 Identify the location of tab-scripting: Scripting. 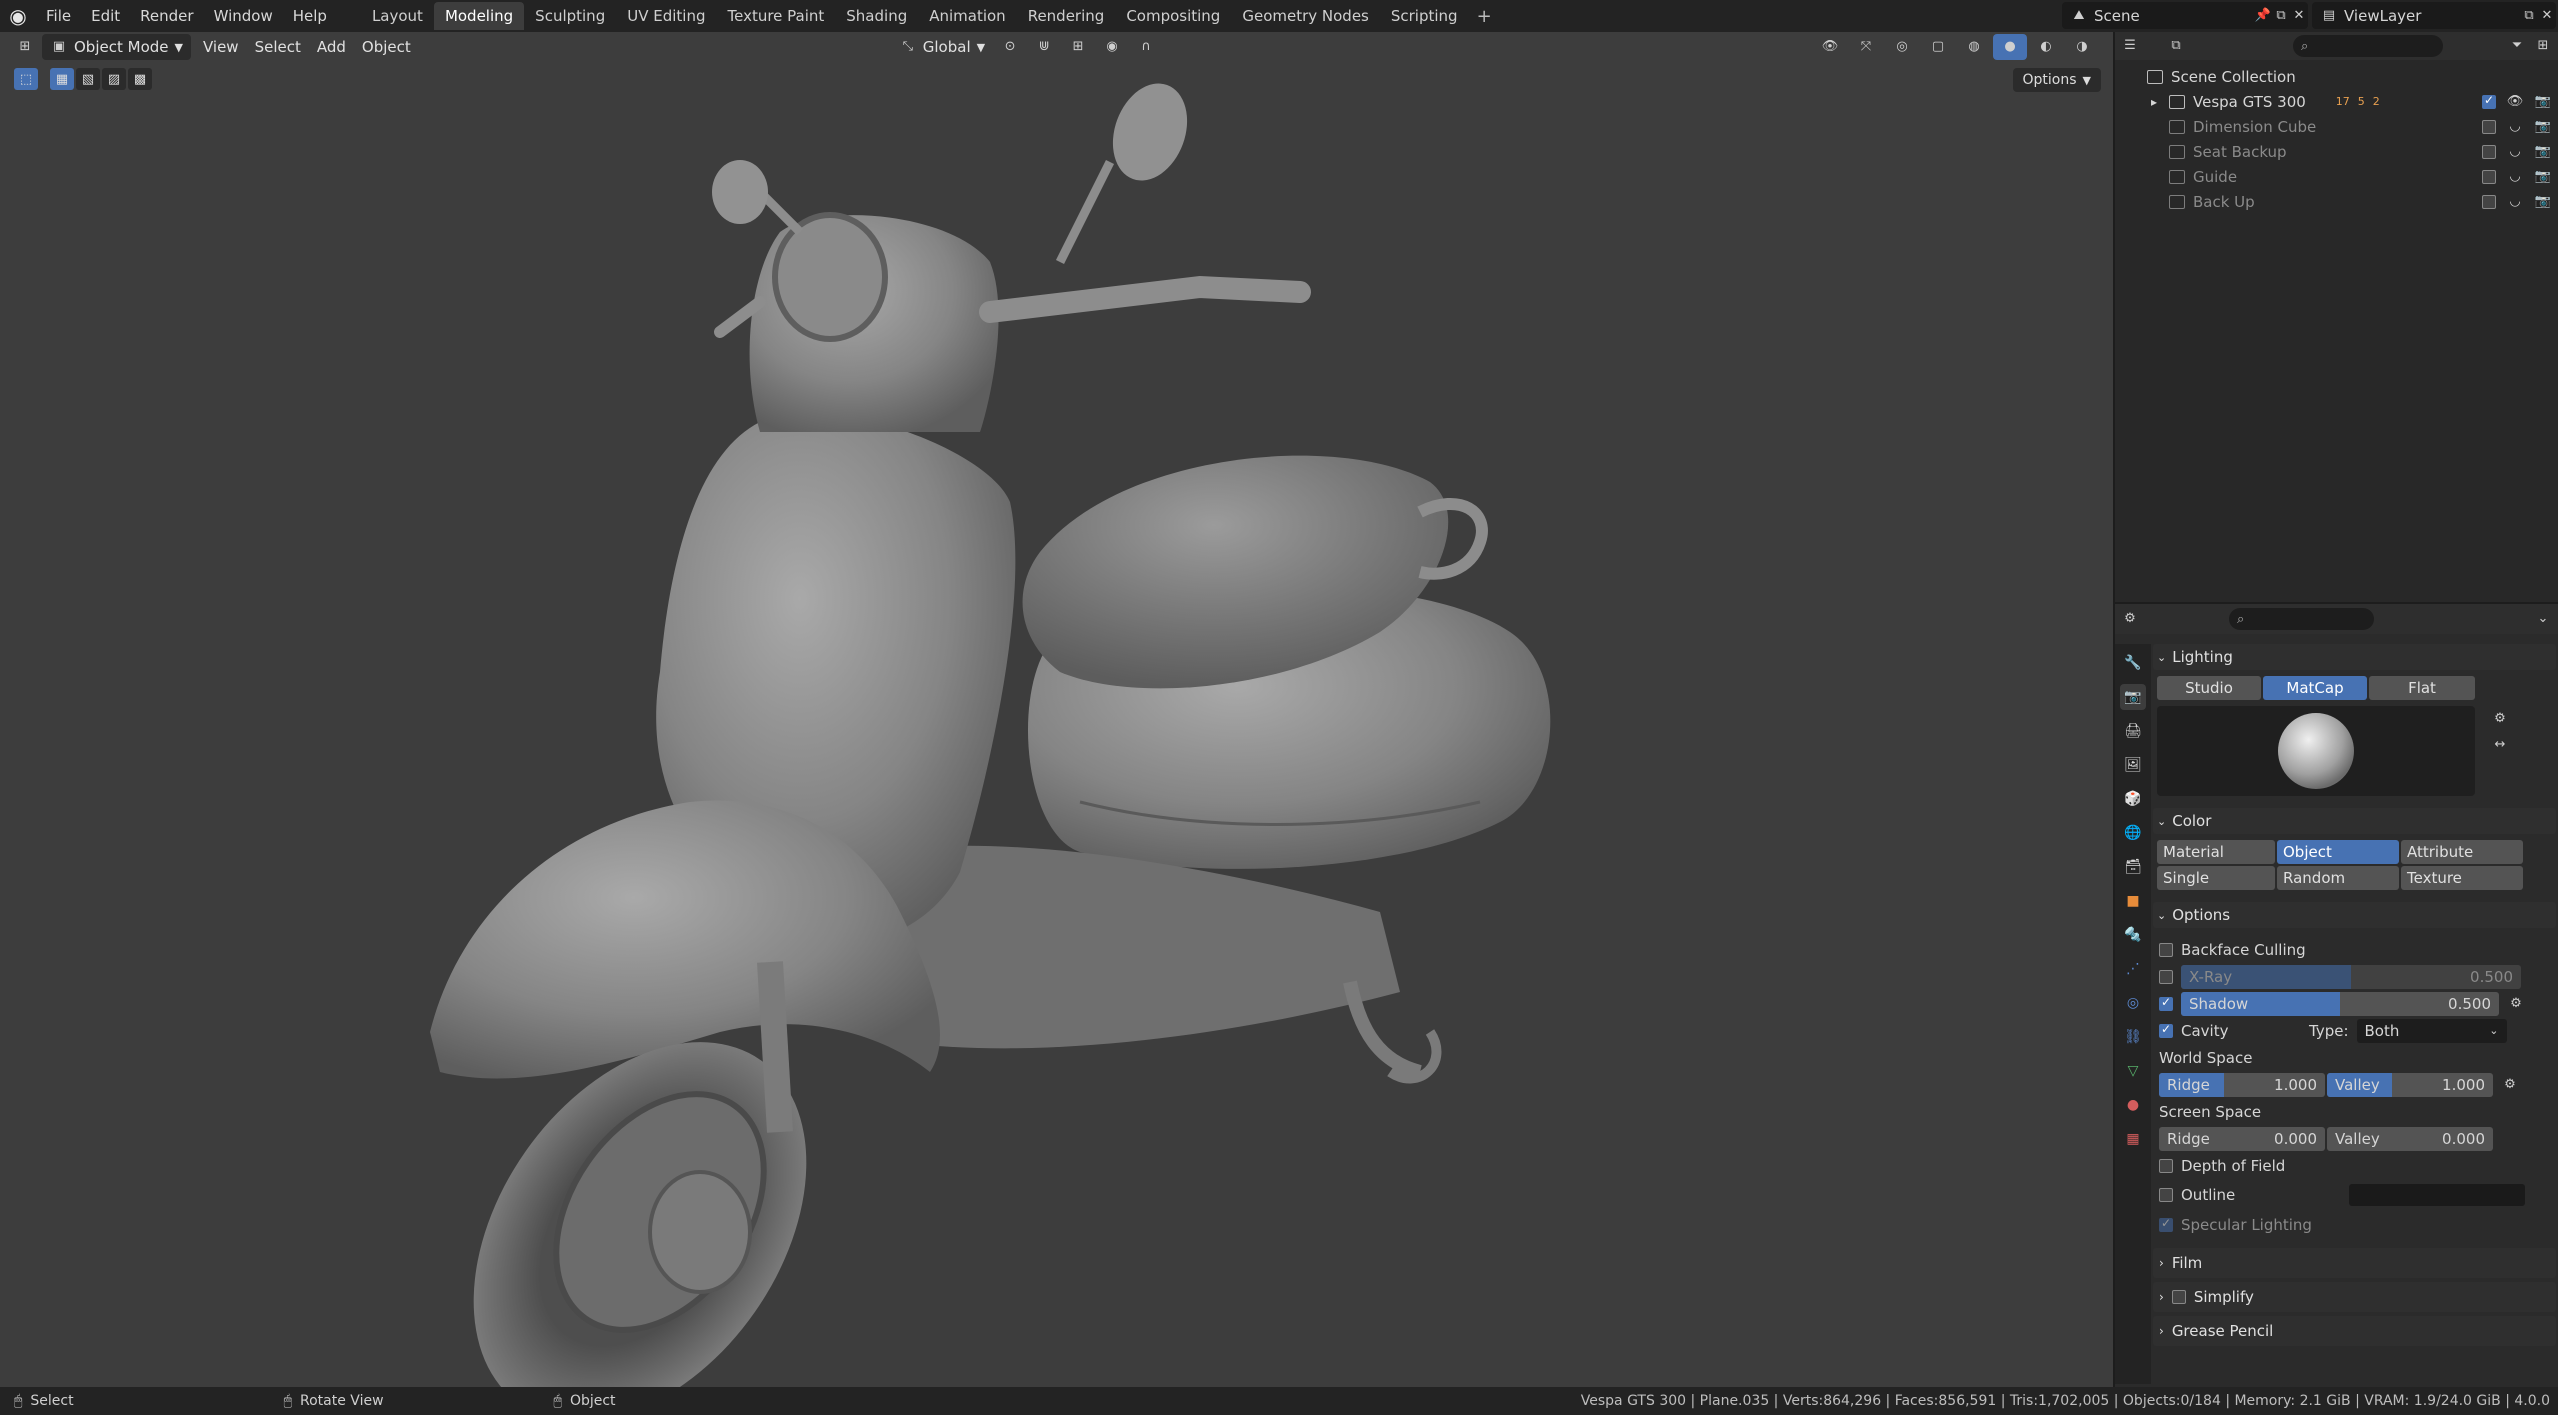
(1424, 16).